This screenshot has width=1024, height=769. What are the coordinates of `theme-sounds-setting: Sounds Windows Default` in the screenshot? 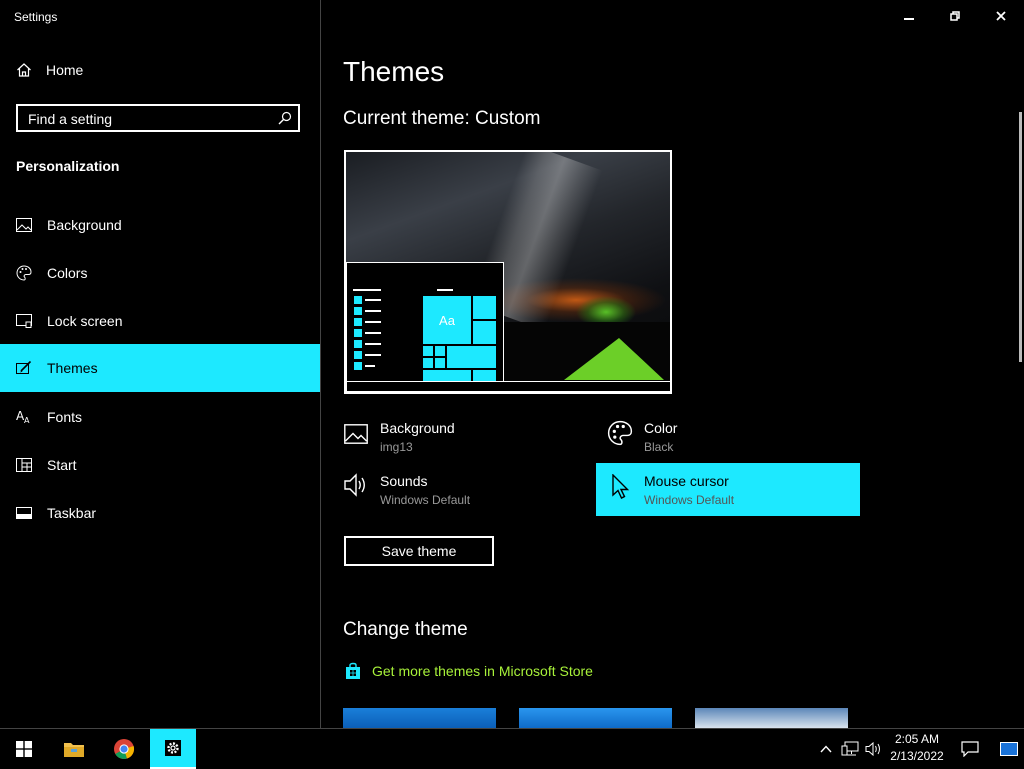 It's located at (463, 489).